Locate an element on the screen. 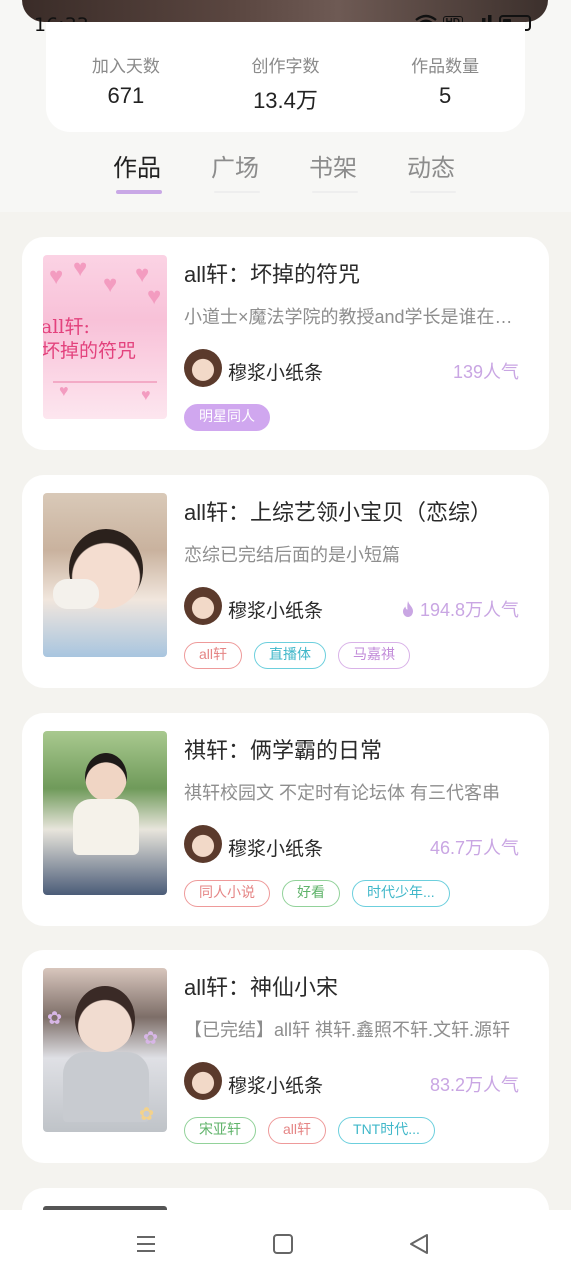  cover-title-text: all轩: 坏掉的符咒 is located at coordinates (90, 339).